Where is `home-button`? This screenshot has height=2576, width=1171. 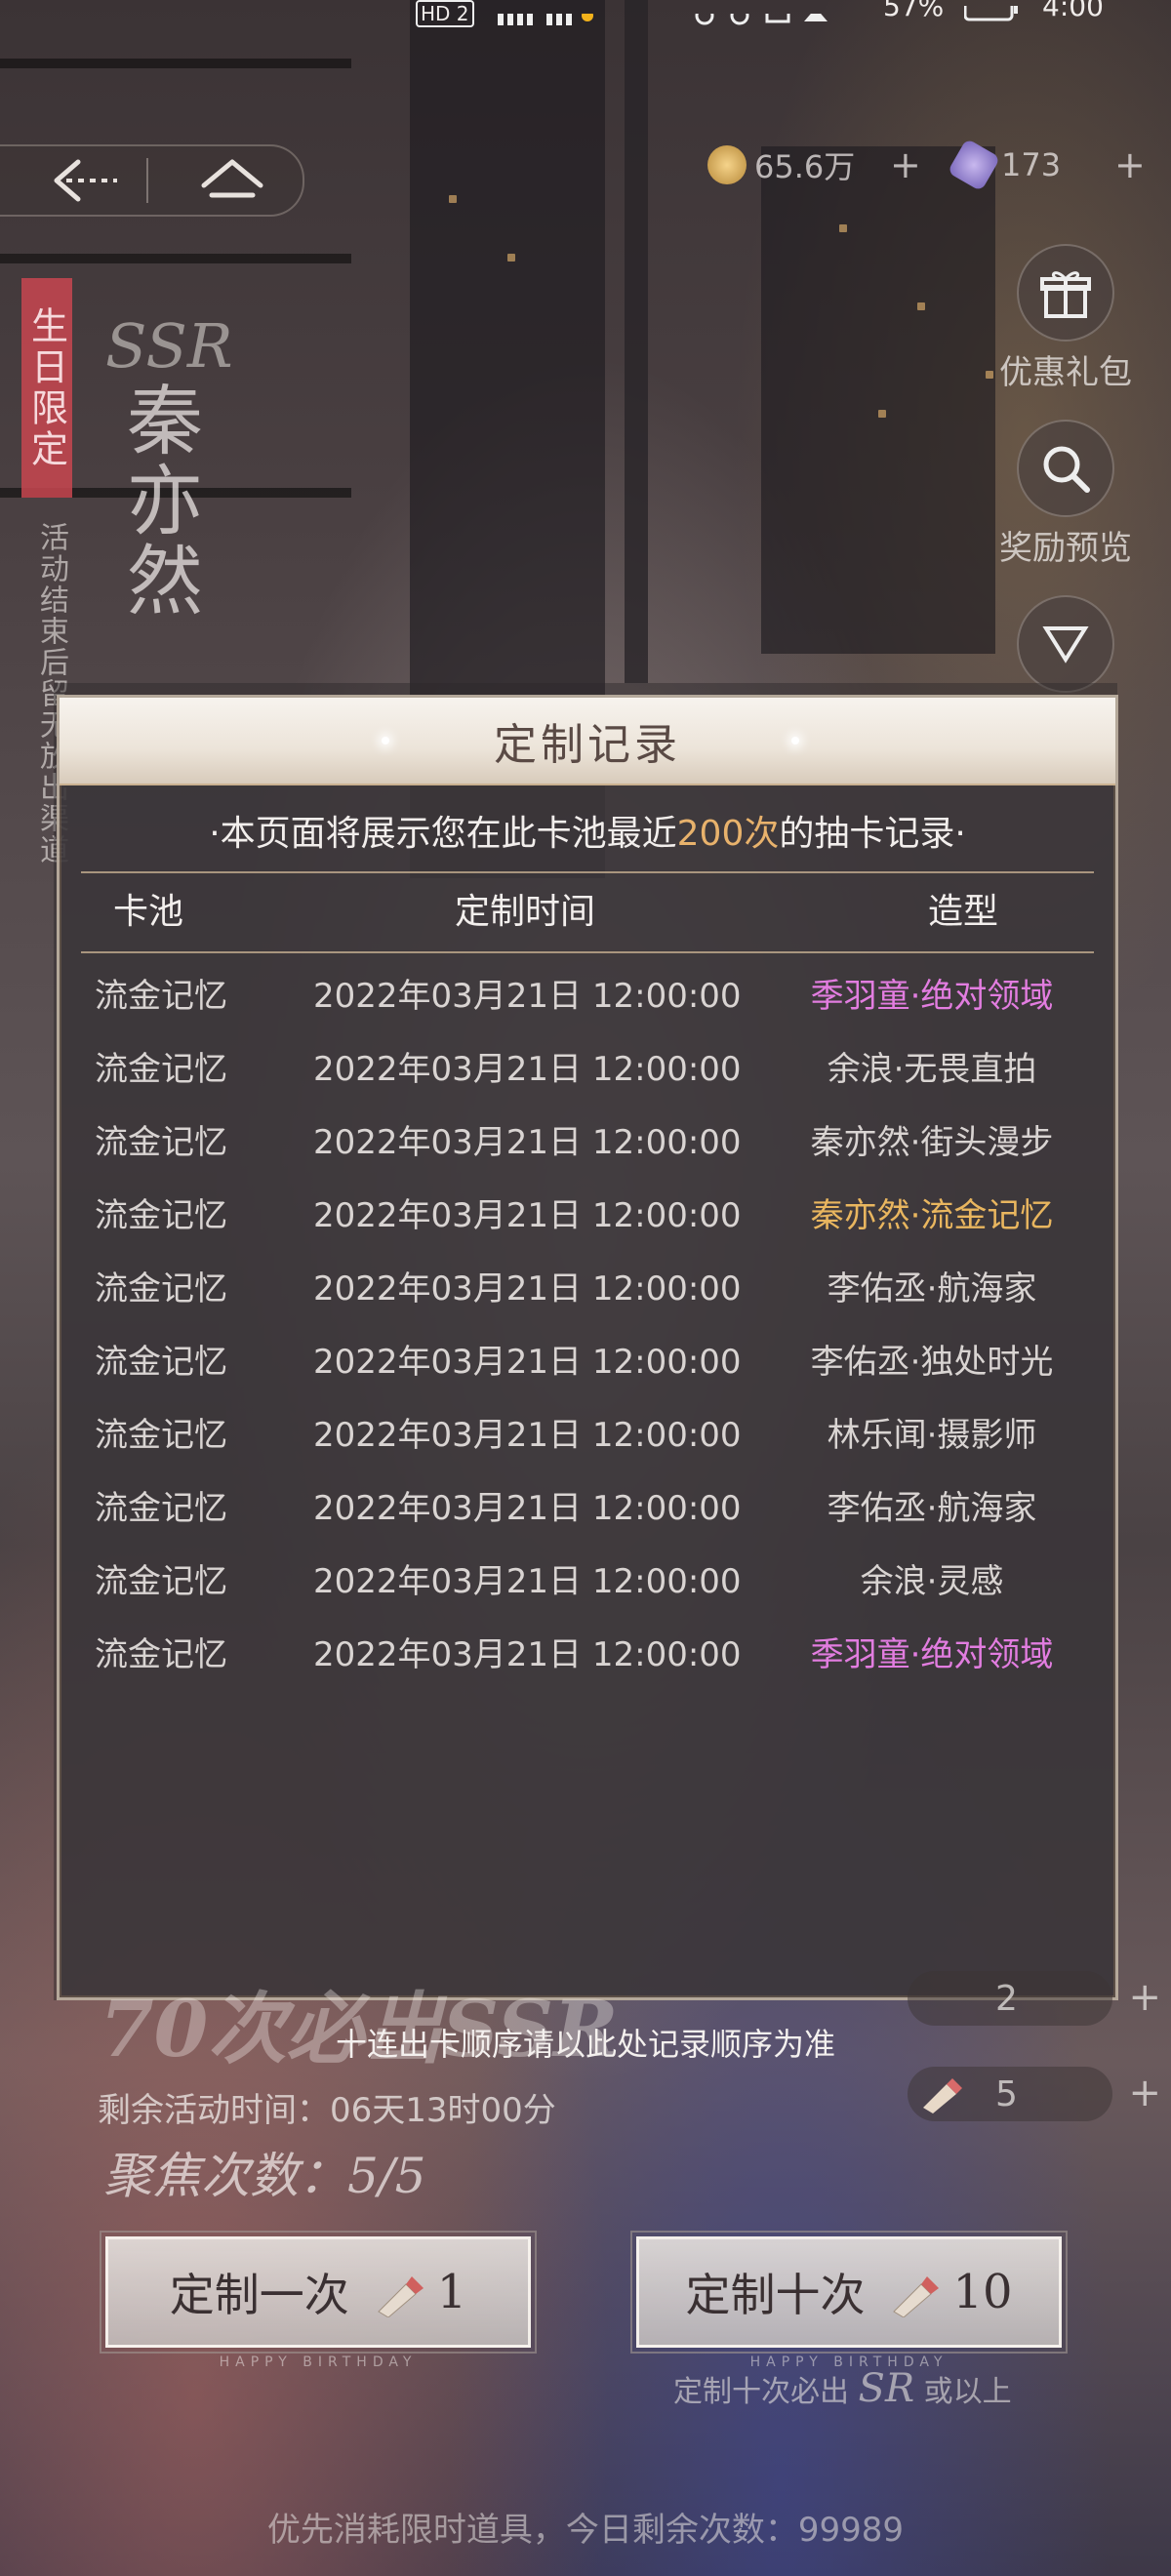
home-button is located at coordinates (232, 180).